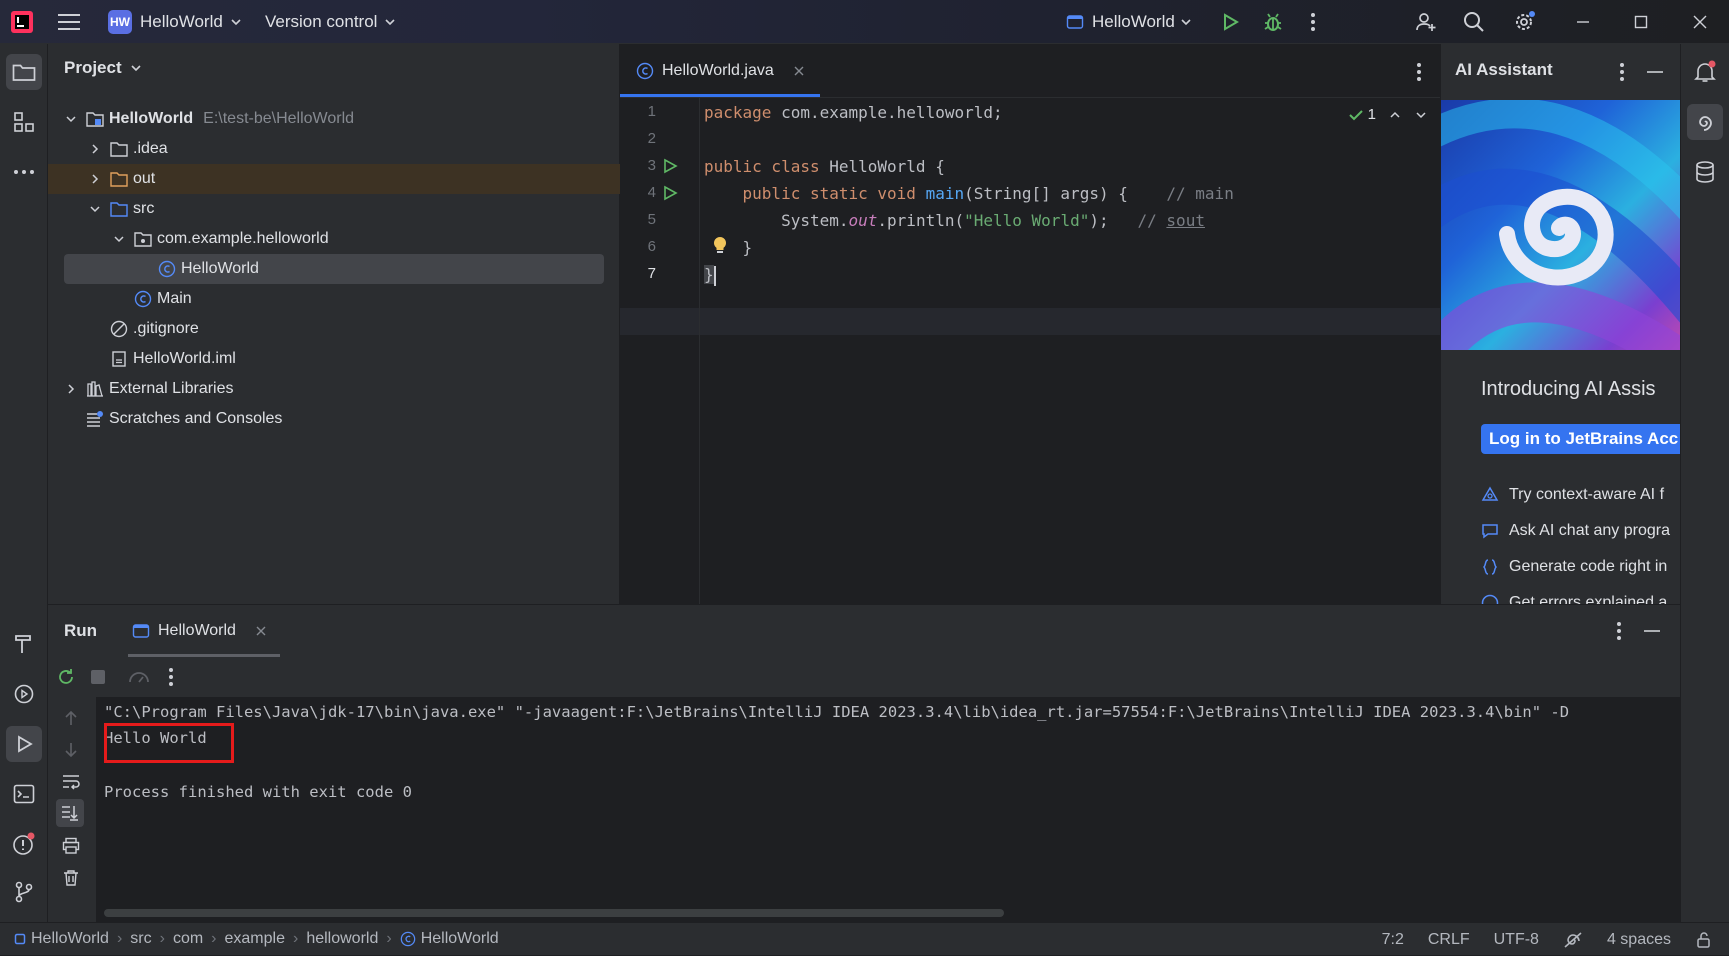 The width and height of the screenshot is (1729, 956). Describe the element at coordinates (721, 71) in the screenshot. I see `editor-tab-helloworld-java: HelloWorld.java` at that location.